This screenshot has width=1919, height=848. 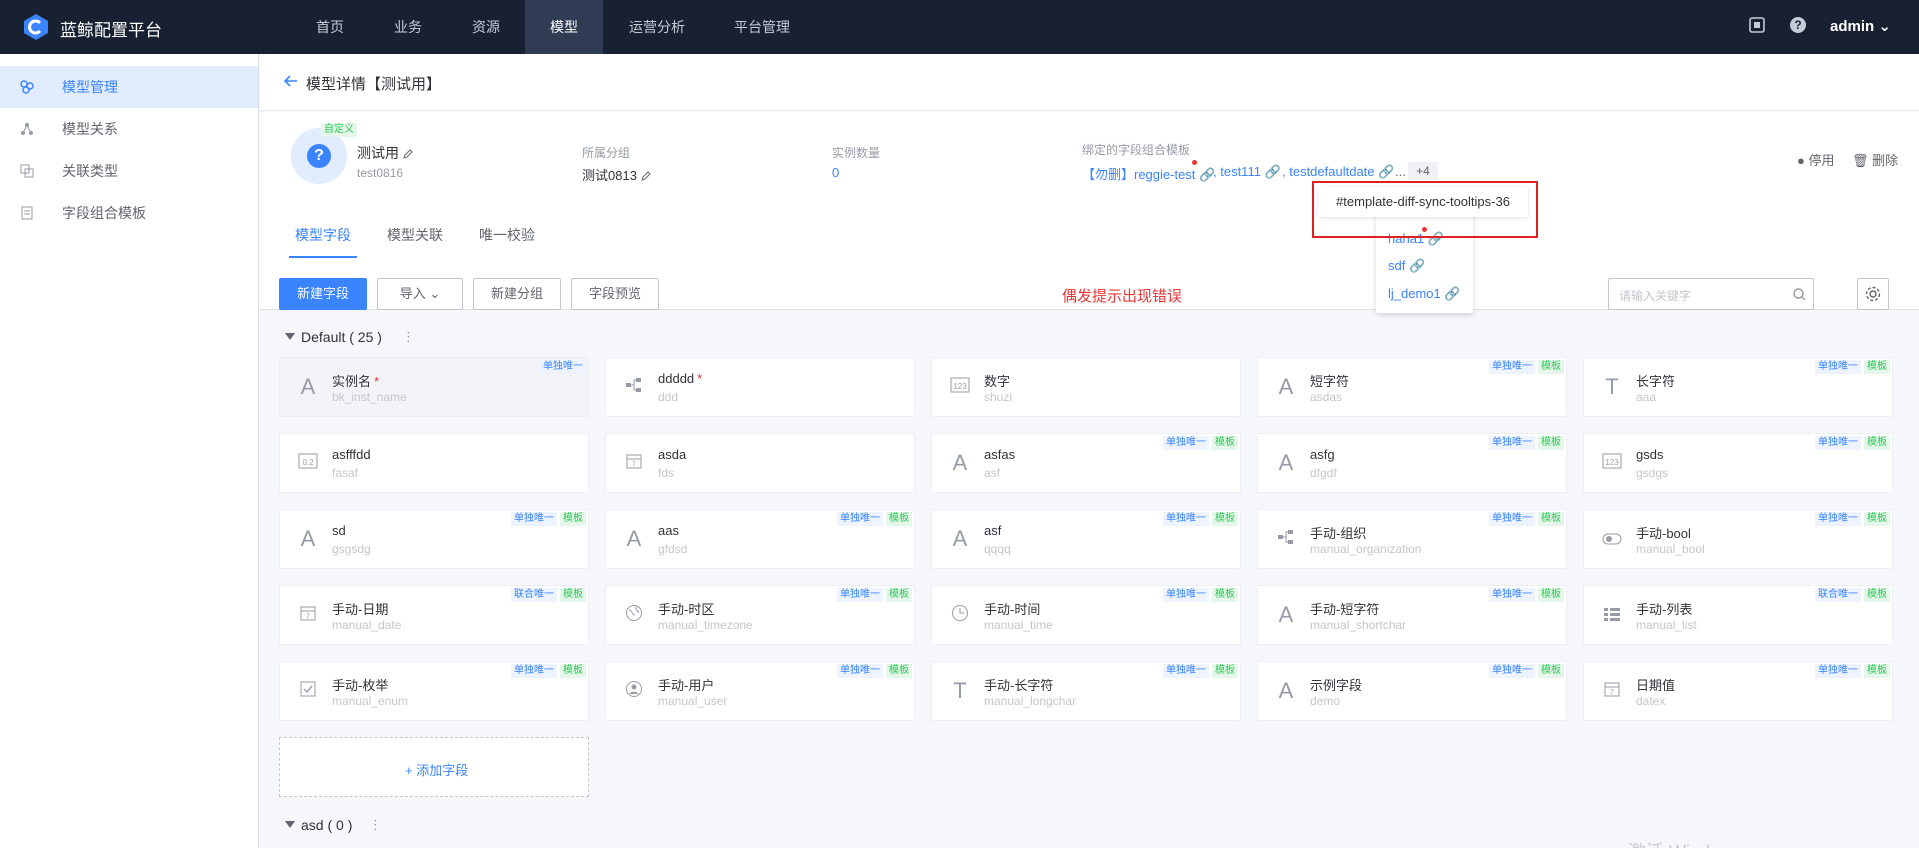 I want to click on field-card: 123 gsds gsdgs 单独唯一 模板, so click(x=1738, y=463).